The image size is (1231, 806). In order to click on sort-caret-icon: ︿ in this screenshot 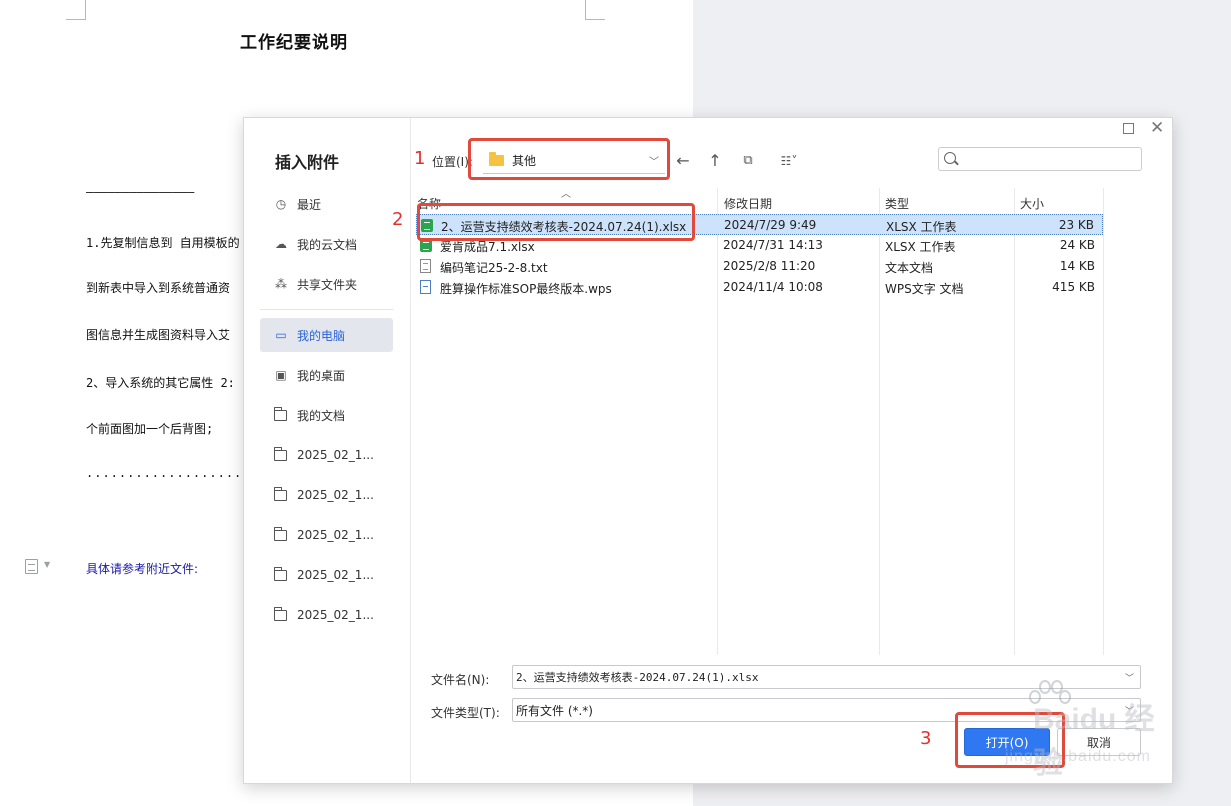, I will do `click(566, 194)`.